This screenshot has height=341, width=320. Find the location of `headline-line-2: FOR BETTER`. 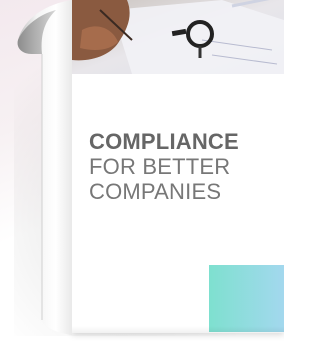

headline-line-2: FOR BETTER is located at coordinates (160, 166).